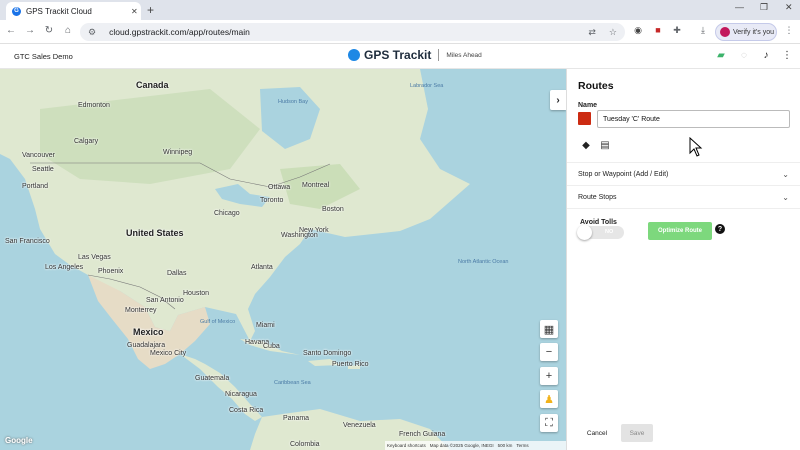  I want to click on zoom-in-button: +, so click(549, 376).